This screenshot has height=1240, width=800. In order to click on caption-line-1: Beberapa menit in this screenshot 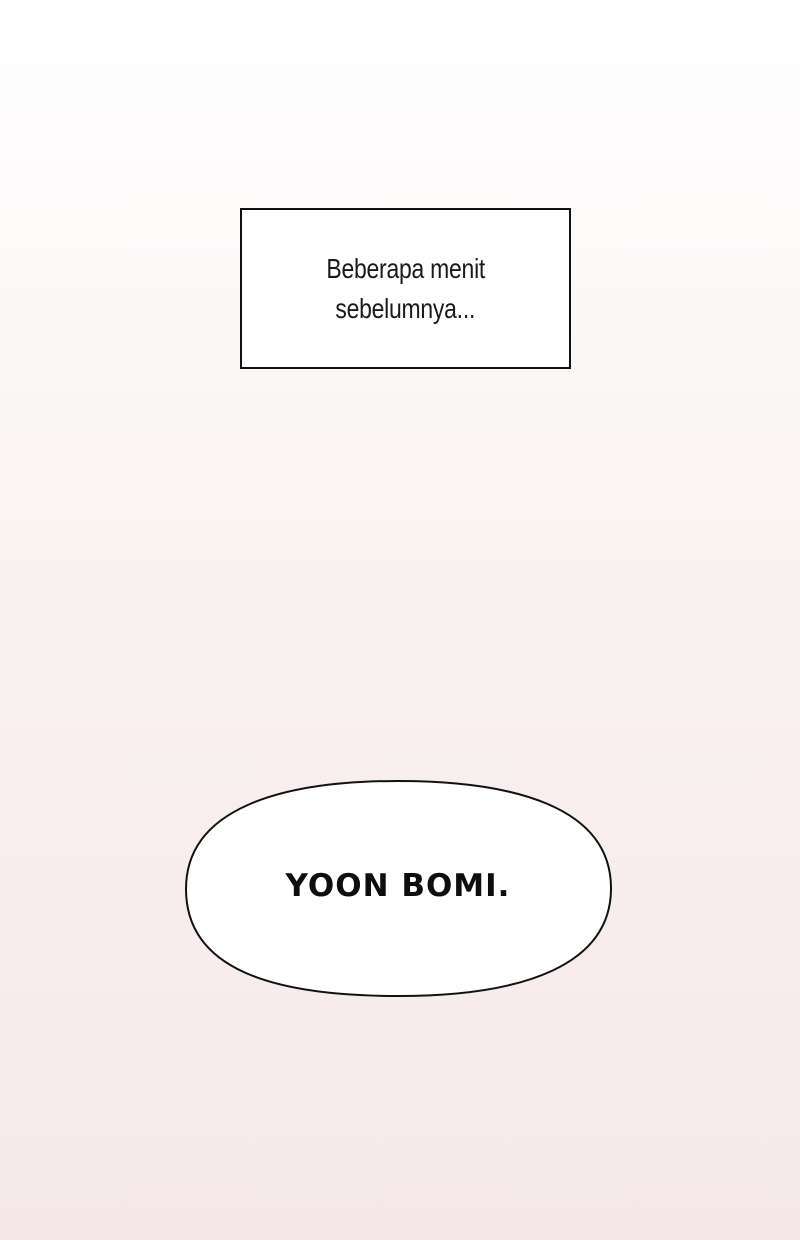, I will do `click(405, 268)`.